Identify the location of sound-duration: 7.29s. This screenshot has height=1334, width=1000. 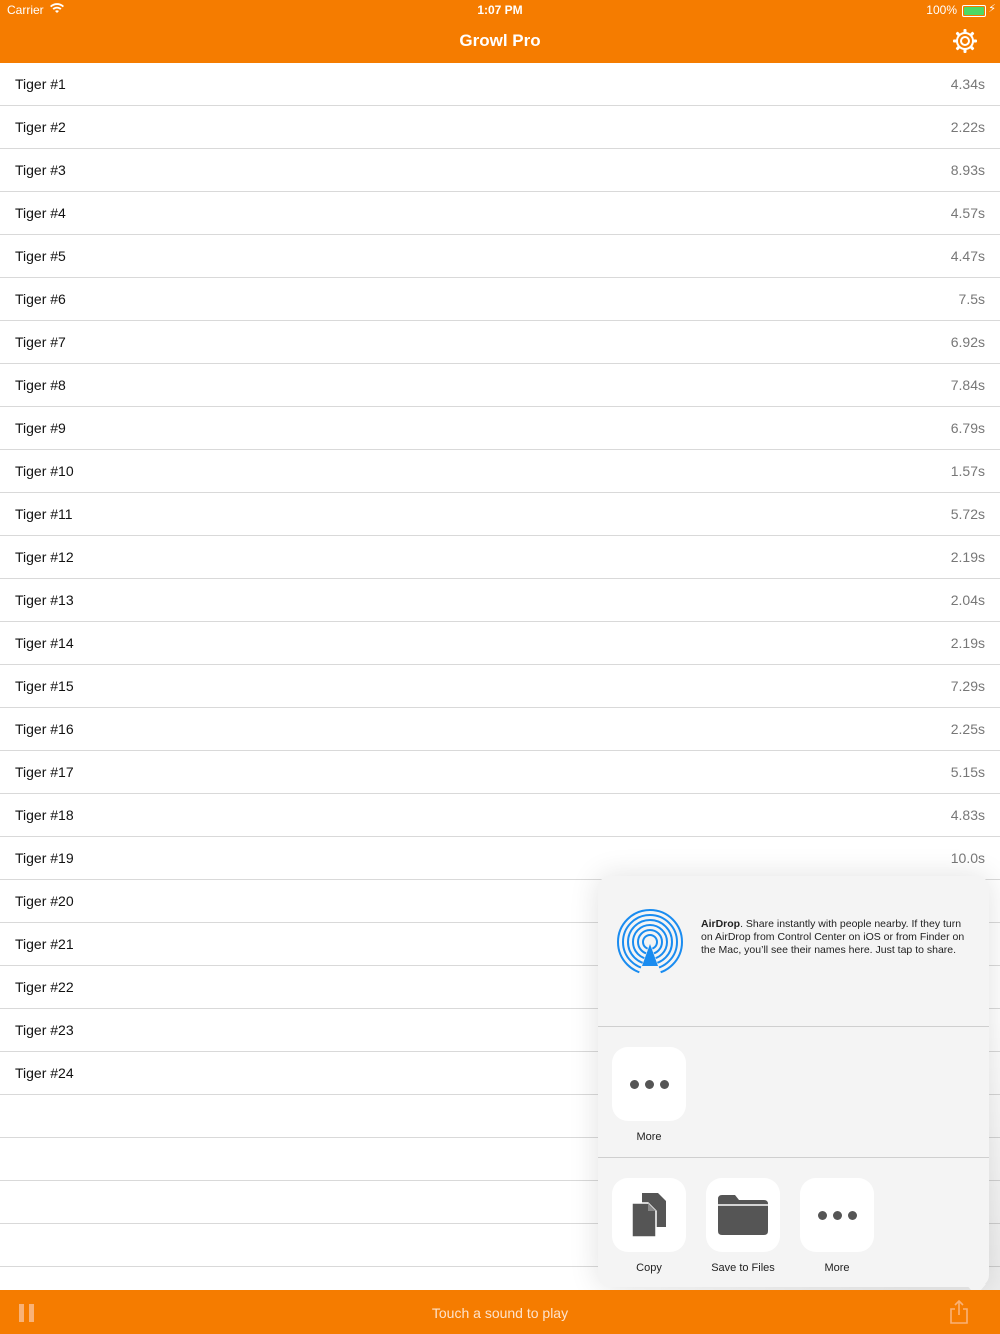
(967, 686).